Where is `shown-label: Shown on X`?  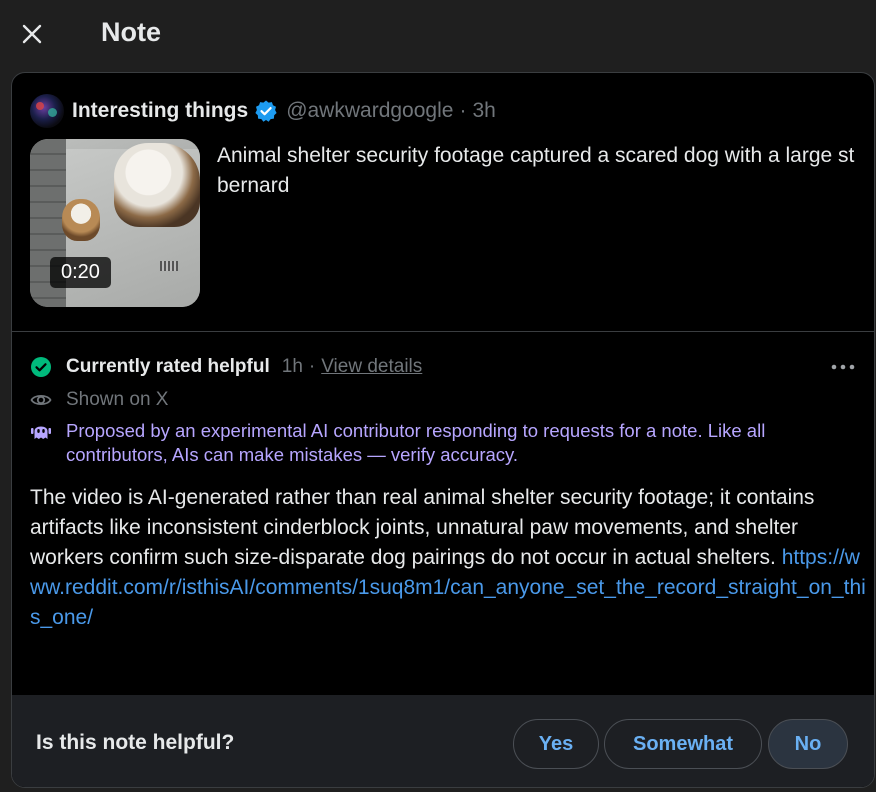 shown-label: Shown on X is located at coordinates (117, 399).